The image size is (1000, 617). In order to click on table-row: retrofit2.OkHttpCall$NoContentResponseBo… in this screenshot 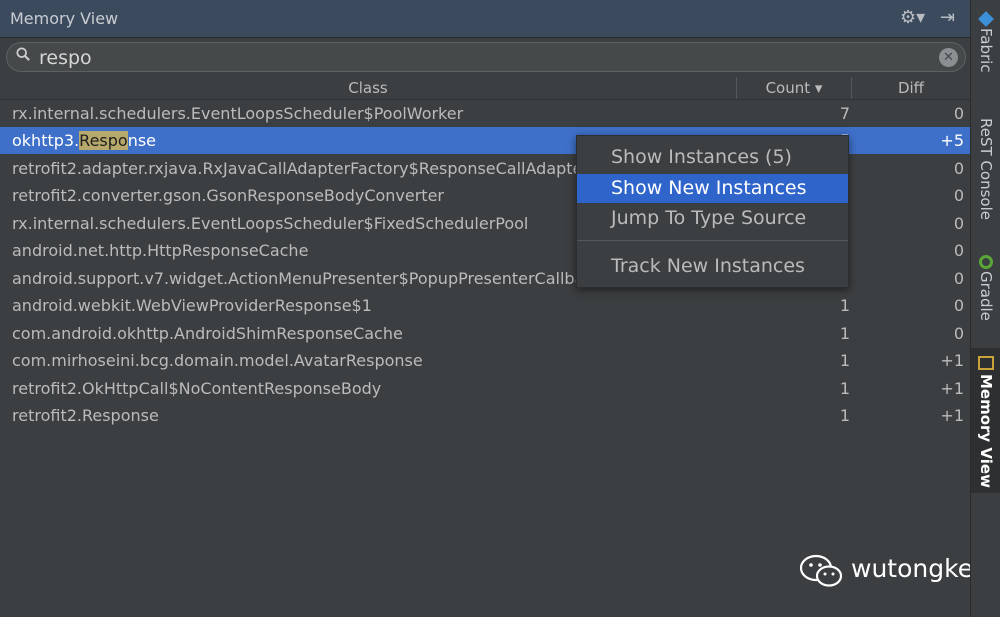, I will do `click(485, 388)`.